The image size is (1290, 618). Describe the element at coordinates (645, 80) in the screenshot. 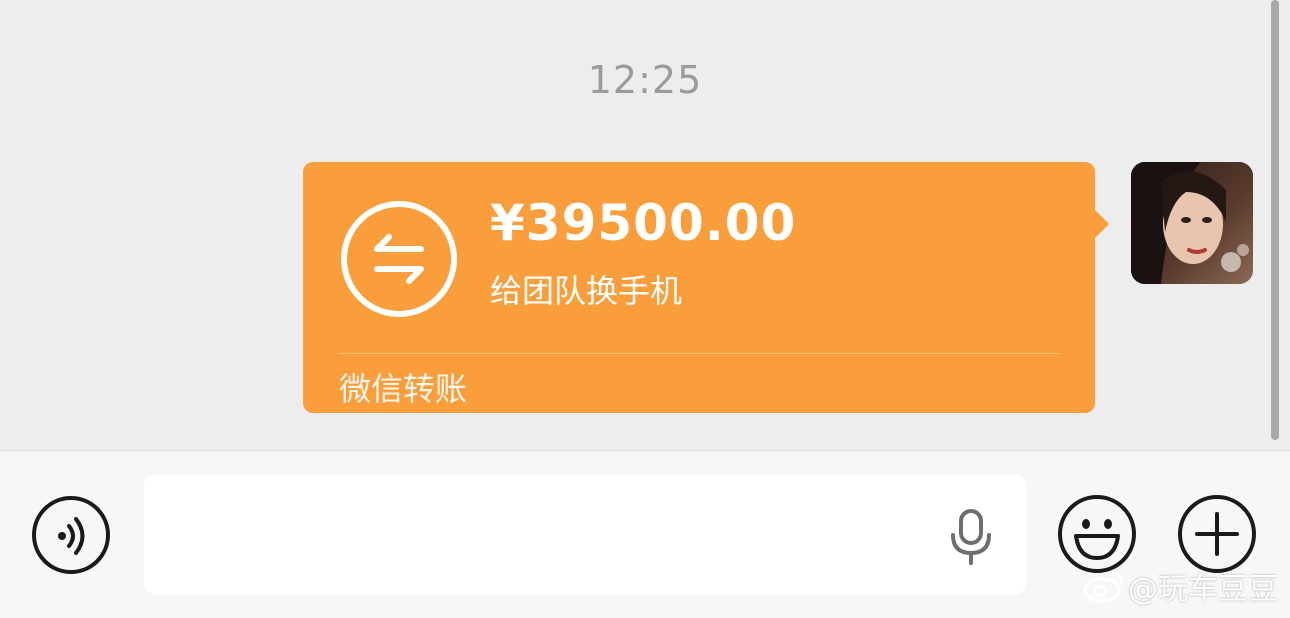

I see `message-timestamp: 12:25` at that location.